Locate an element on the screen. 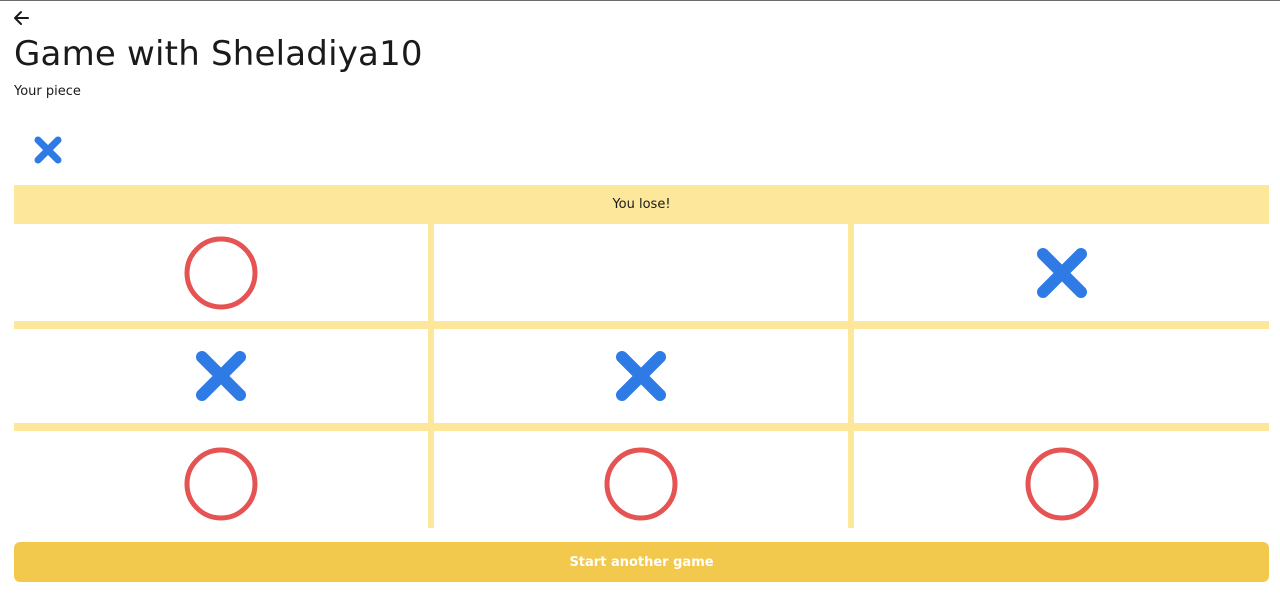 The width and height of the screenshot is (1280, 602). start-another-game-button: Start another game is located at coordinates (641, 562).